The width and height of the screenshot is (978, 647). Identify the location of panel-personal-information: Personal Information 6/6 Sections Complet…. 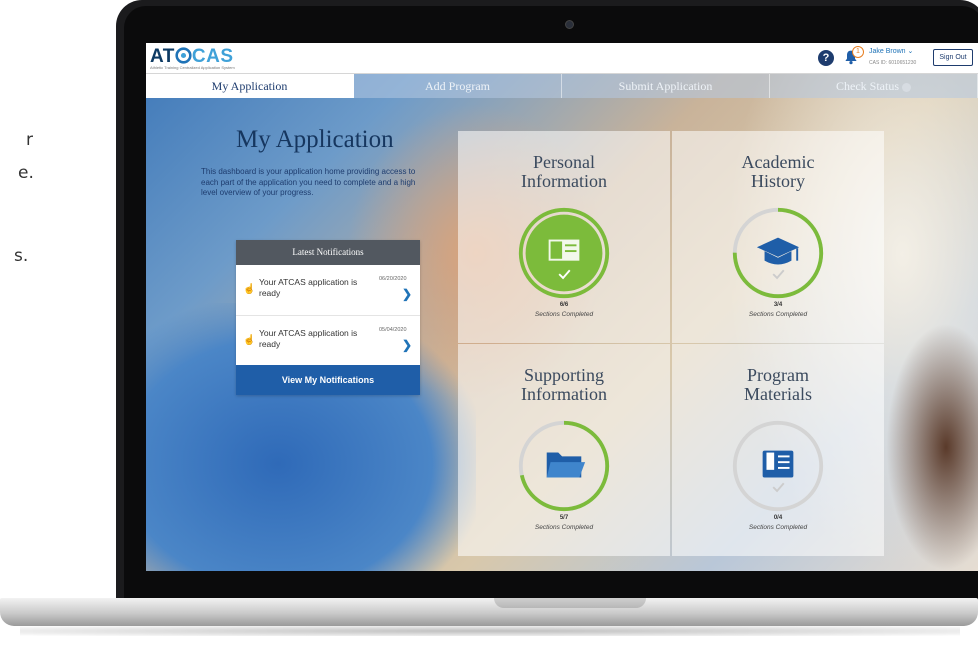
(564, 237).